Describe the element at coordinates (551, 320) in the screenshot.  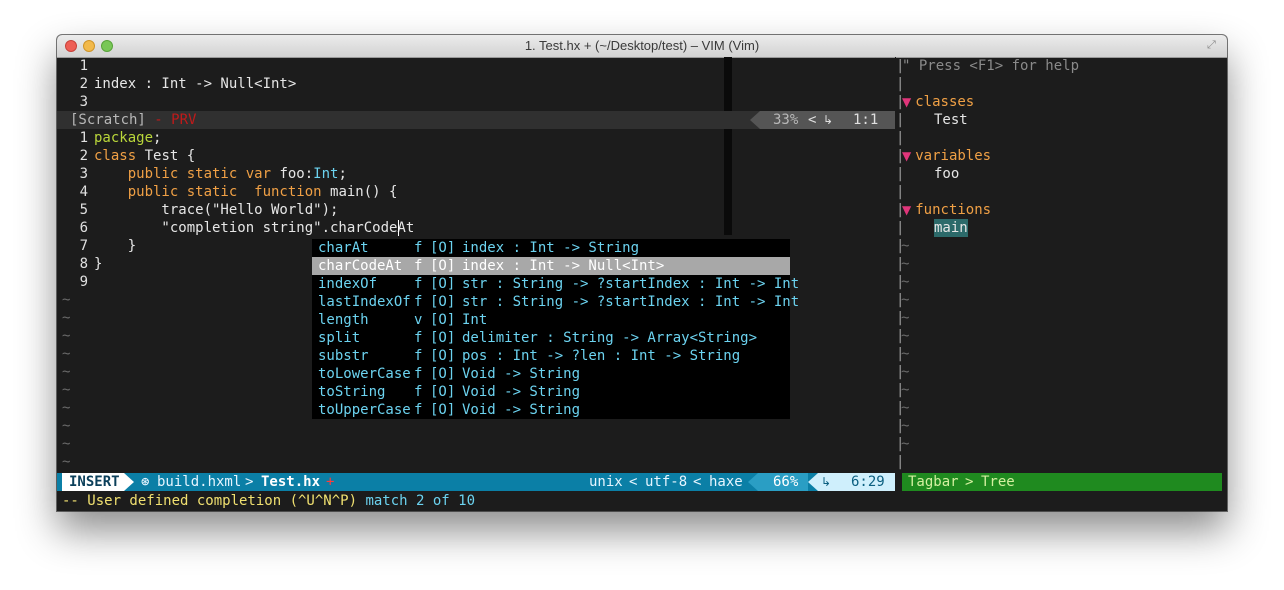
I see `completion-item: length v [O] Int` at that location.